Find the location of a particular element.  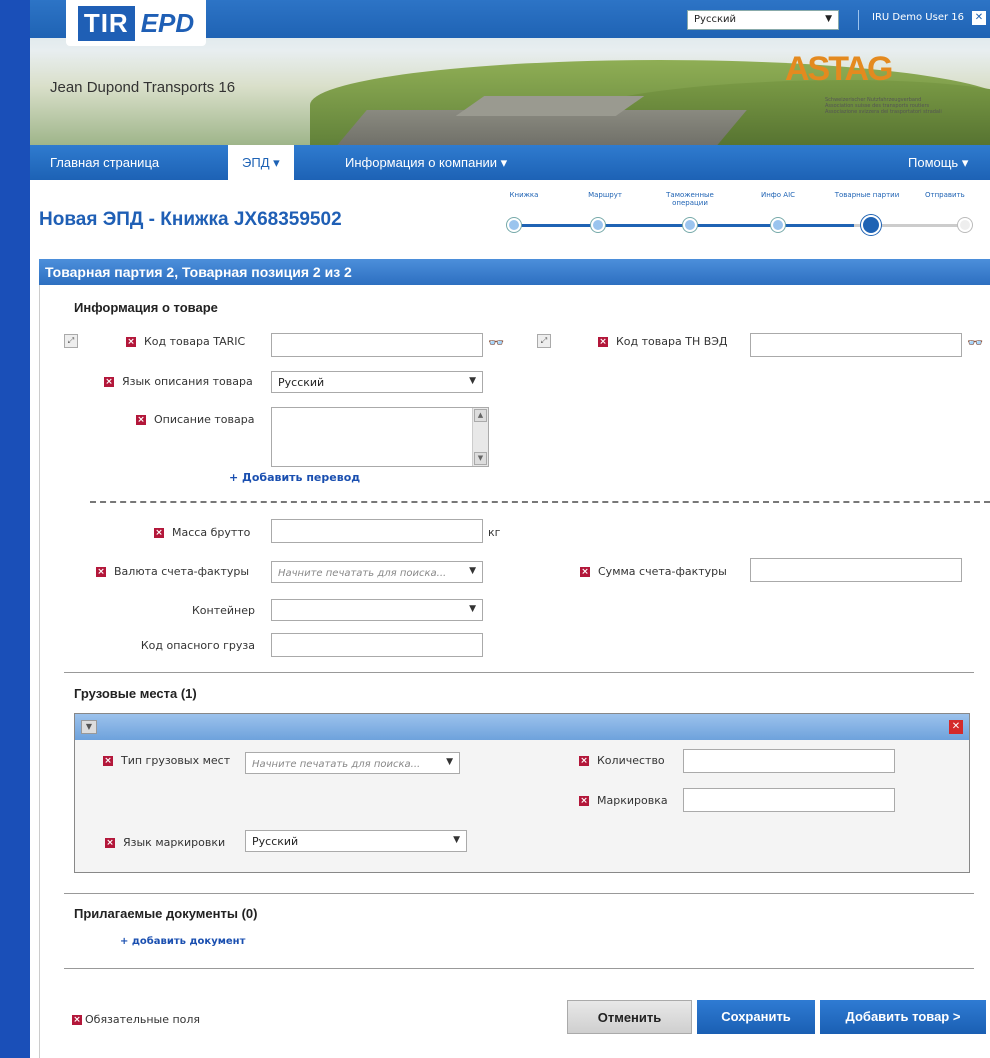

marking-label: × Маркировка is located at coordinates (634, 800).